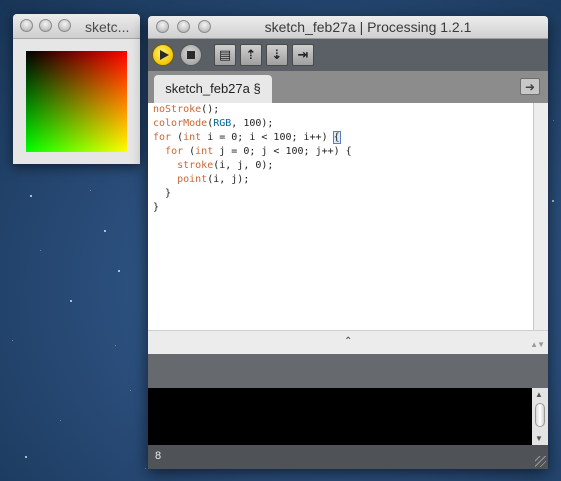  I want to click on new-button: ▤, so click(225, 55).